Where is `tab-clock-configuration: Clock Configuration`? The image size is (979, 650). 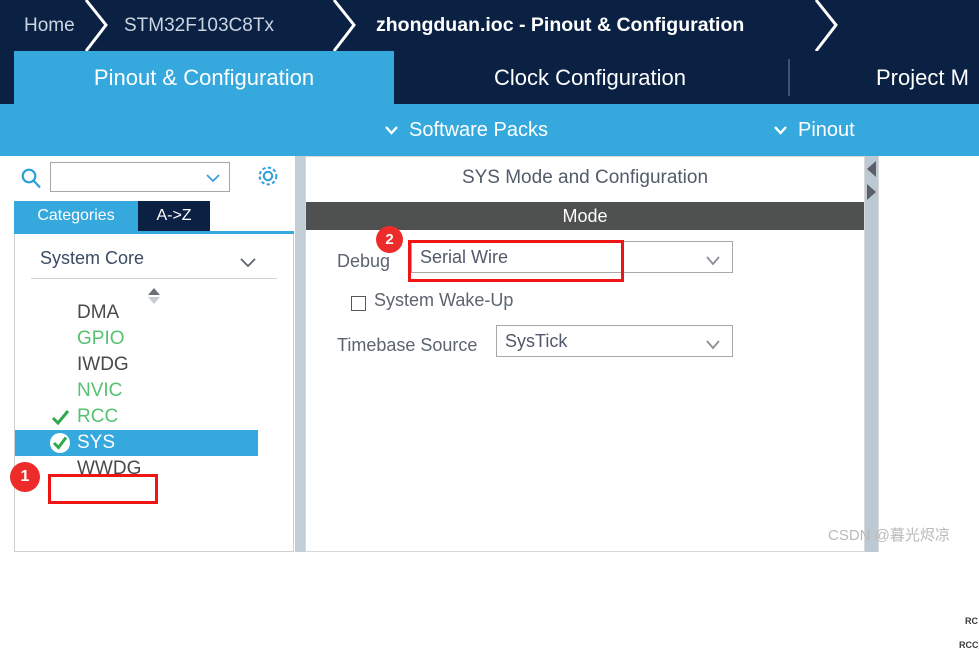 tab-clock-configuration: Clock Configuration is located at coordinates (590, 77).